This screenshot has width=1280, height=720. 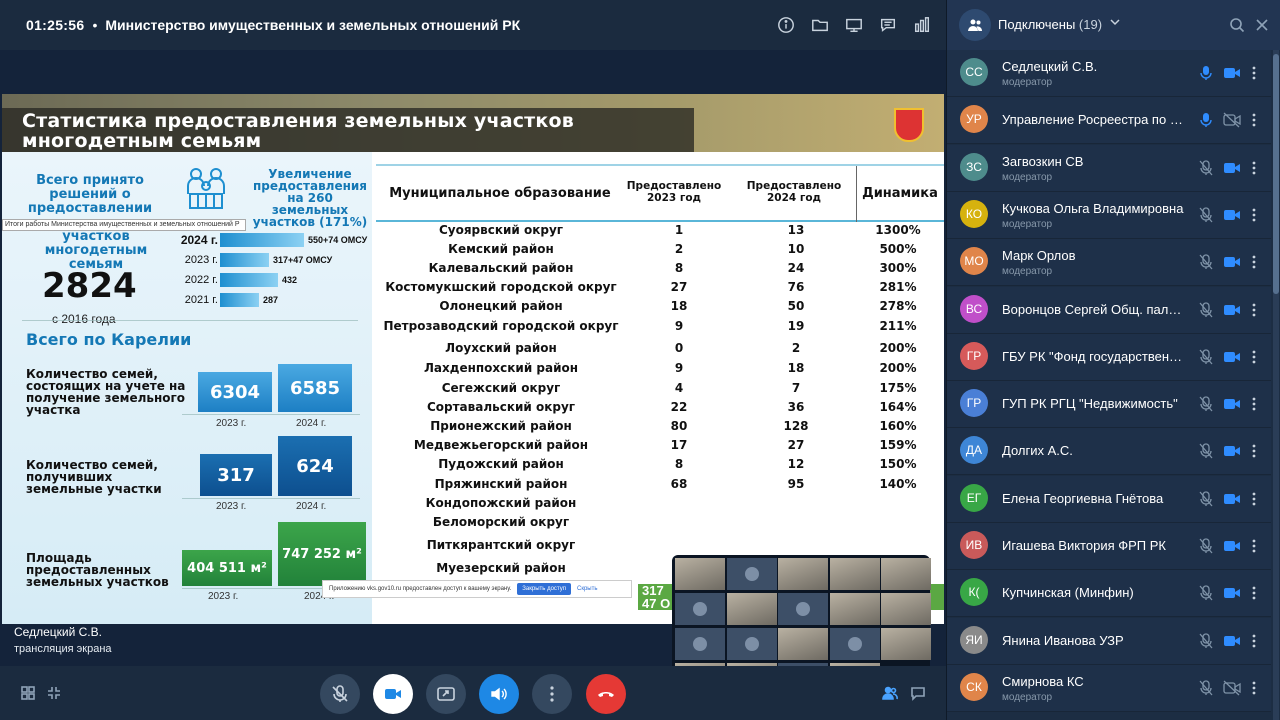 I want to click on participant-item: ИВ Игашева Виктория ФРП РК, so click(x=1109, y=546).